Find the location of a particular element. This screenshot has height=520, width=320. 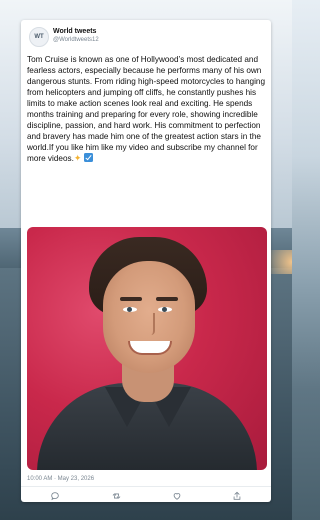

tweet-header: WT World tweets @Worldtweets12 is located at coordinates (146, 37).